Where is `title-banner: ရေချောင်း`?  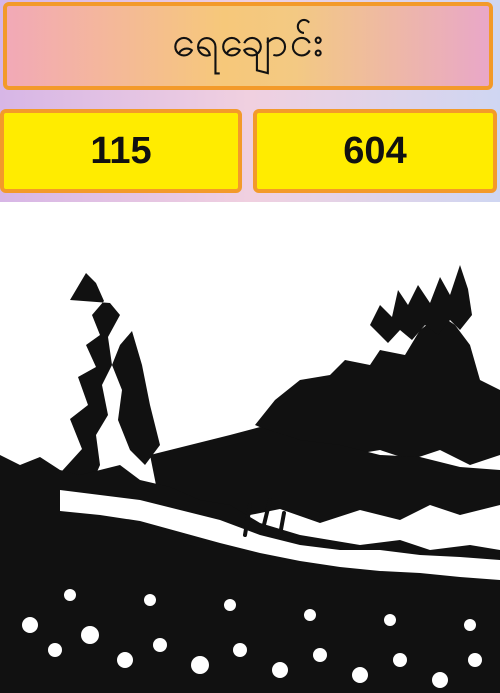 title-banner: ရေချောင်း is located at coordinates (248, 46).